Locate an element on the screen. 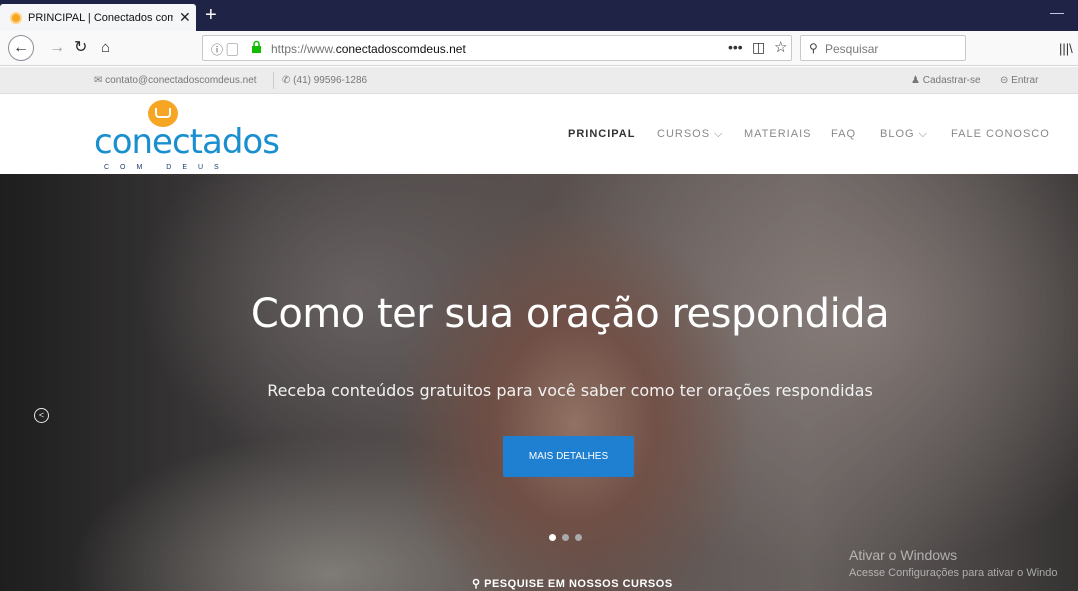 The height and width of the screenshot is (591, 1078). course-search-strip: ⚲ PESQUISE EM NOSSOS CURSOS is located at coordinates (572, 583).